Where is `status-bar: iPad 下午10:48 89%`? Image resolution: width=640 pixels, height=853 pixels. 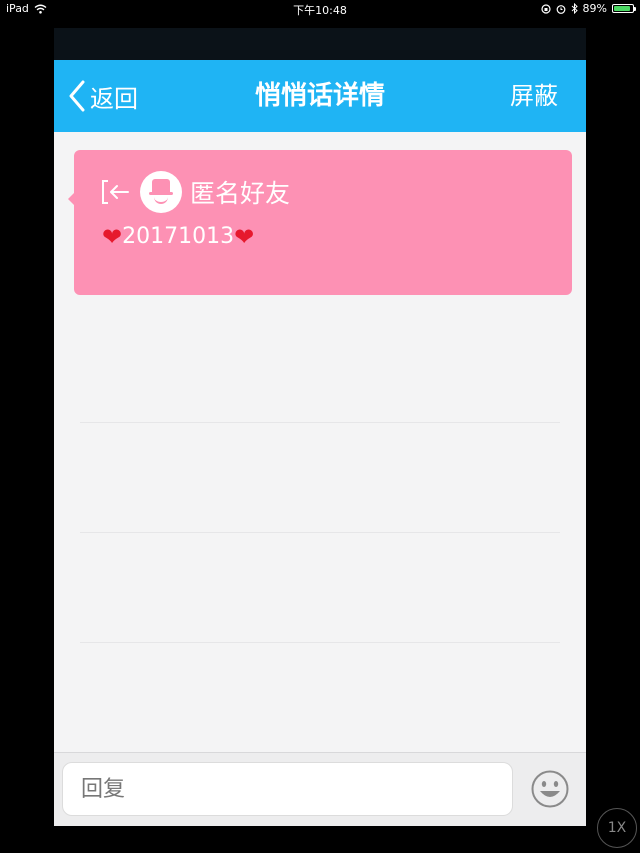
status-bar: iPad 下午10:48 89% is located at coordinates (320, 9).